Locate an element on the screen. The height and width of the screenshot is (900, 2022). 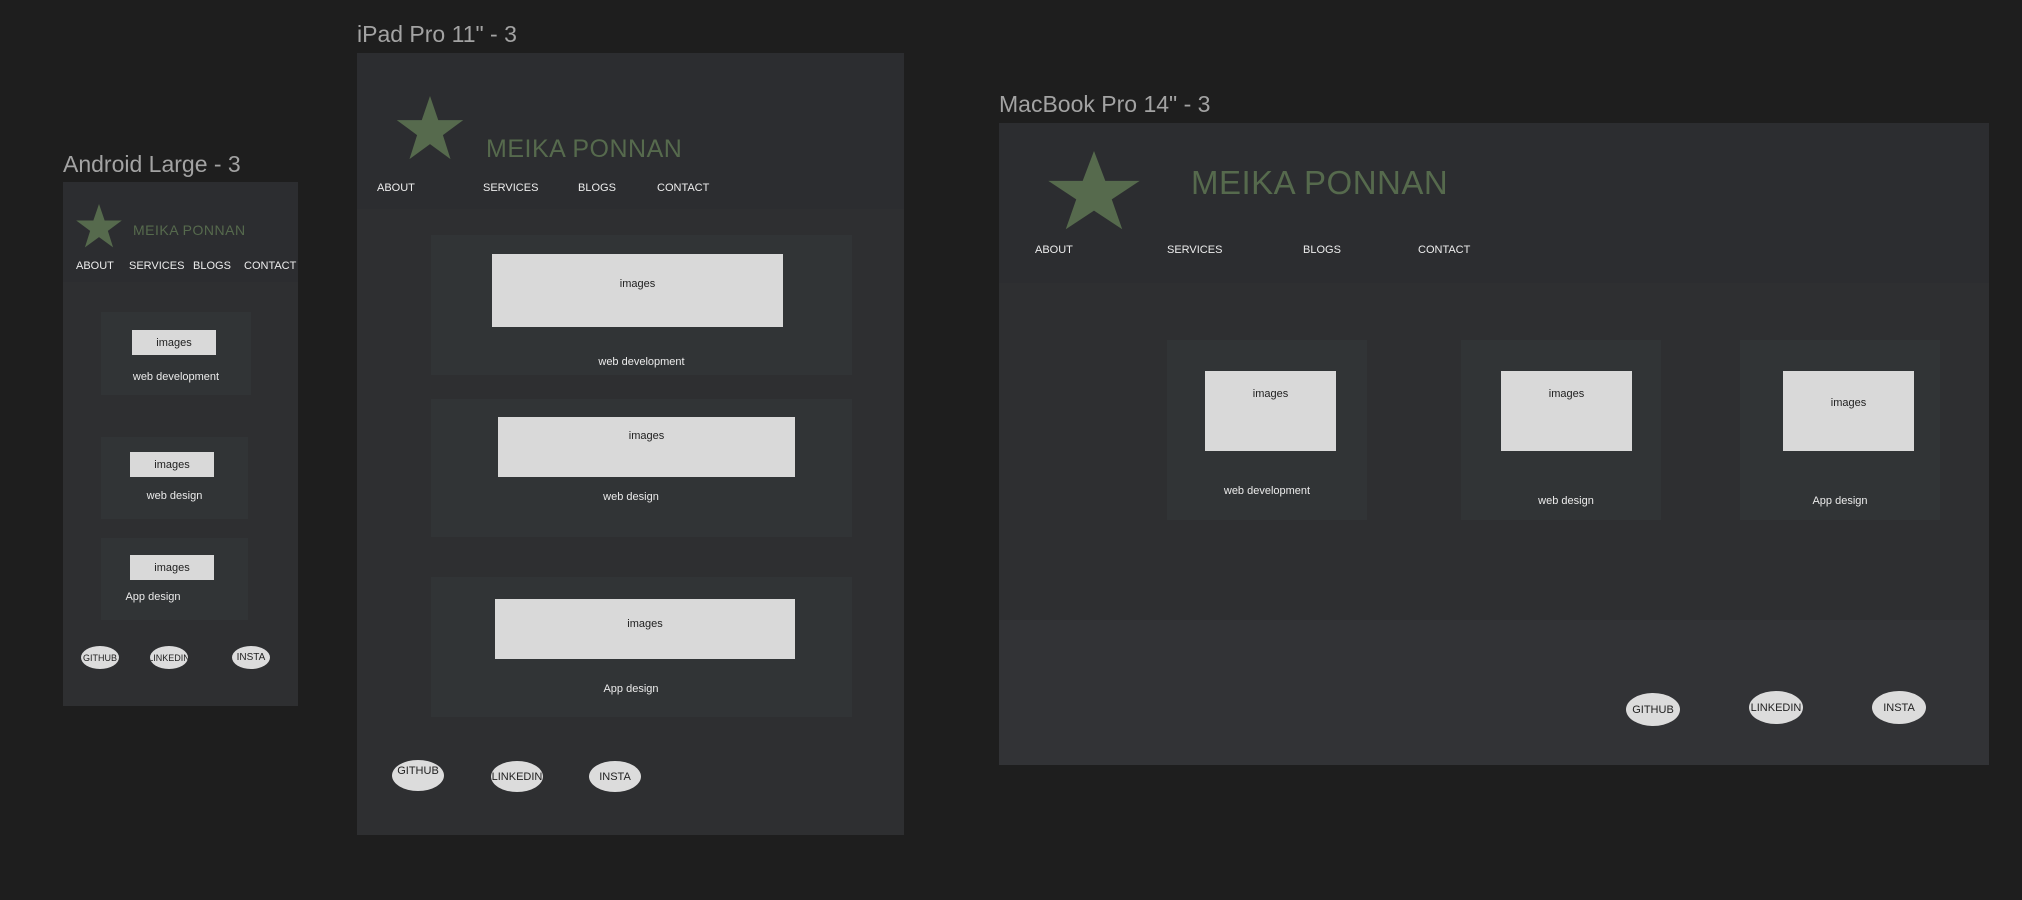
frame-title-macbook: MacBook Pro 14" - 3 is located at coordinates (1105, 104).